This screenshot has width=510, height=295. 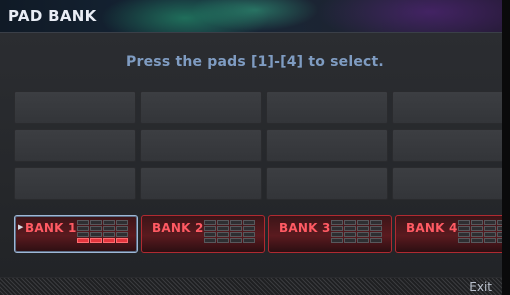 What do you see at coordinates (255, 16) in the screenshot?
I see `title-bar: PAD BANK` at bounding box center [255, 16].